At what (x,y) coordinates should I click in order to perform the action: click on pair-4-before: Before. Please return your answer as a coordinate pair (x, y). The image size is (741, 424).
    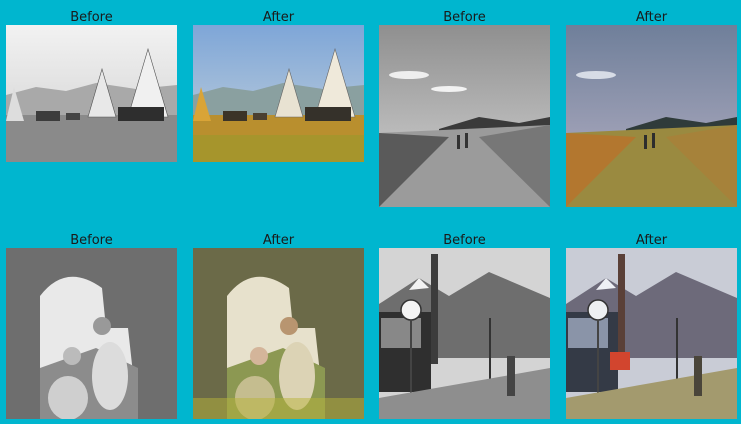
    Looking at the image, I should click on (464, 325).